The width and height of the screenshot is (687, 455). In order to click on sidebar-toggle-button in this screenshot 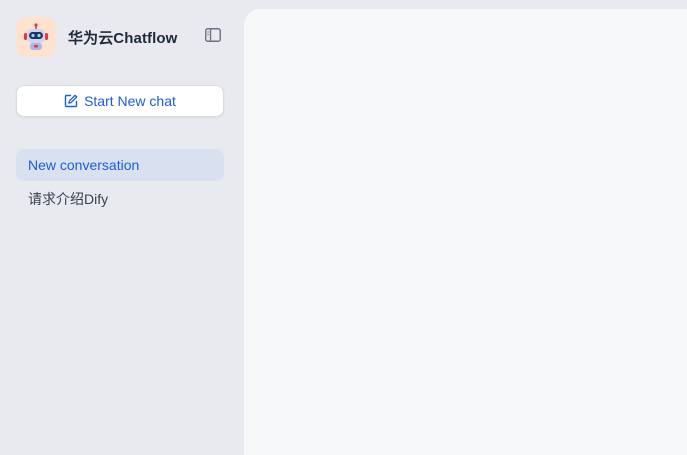, I will do `click(213, 37)`.